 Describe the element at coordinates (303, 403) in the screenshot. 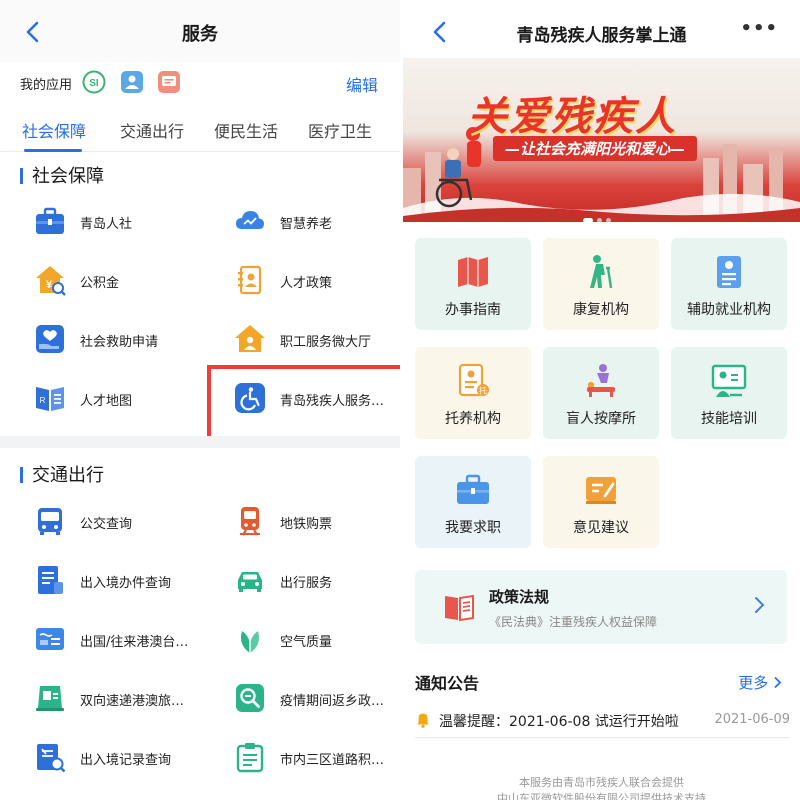

I see `highlight-box` at that location.